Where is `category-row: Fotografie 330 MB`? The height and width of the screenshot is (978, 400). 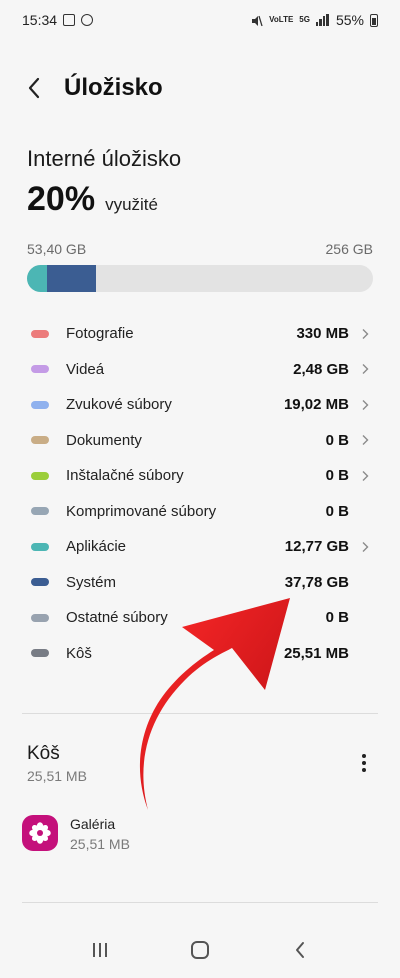
category-row: Fotografie 330 MB is located at coordinates (200, 334).